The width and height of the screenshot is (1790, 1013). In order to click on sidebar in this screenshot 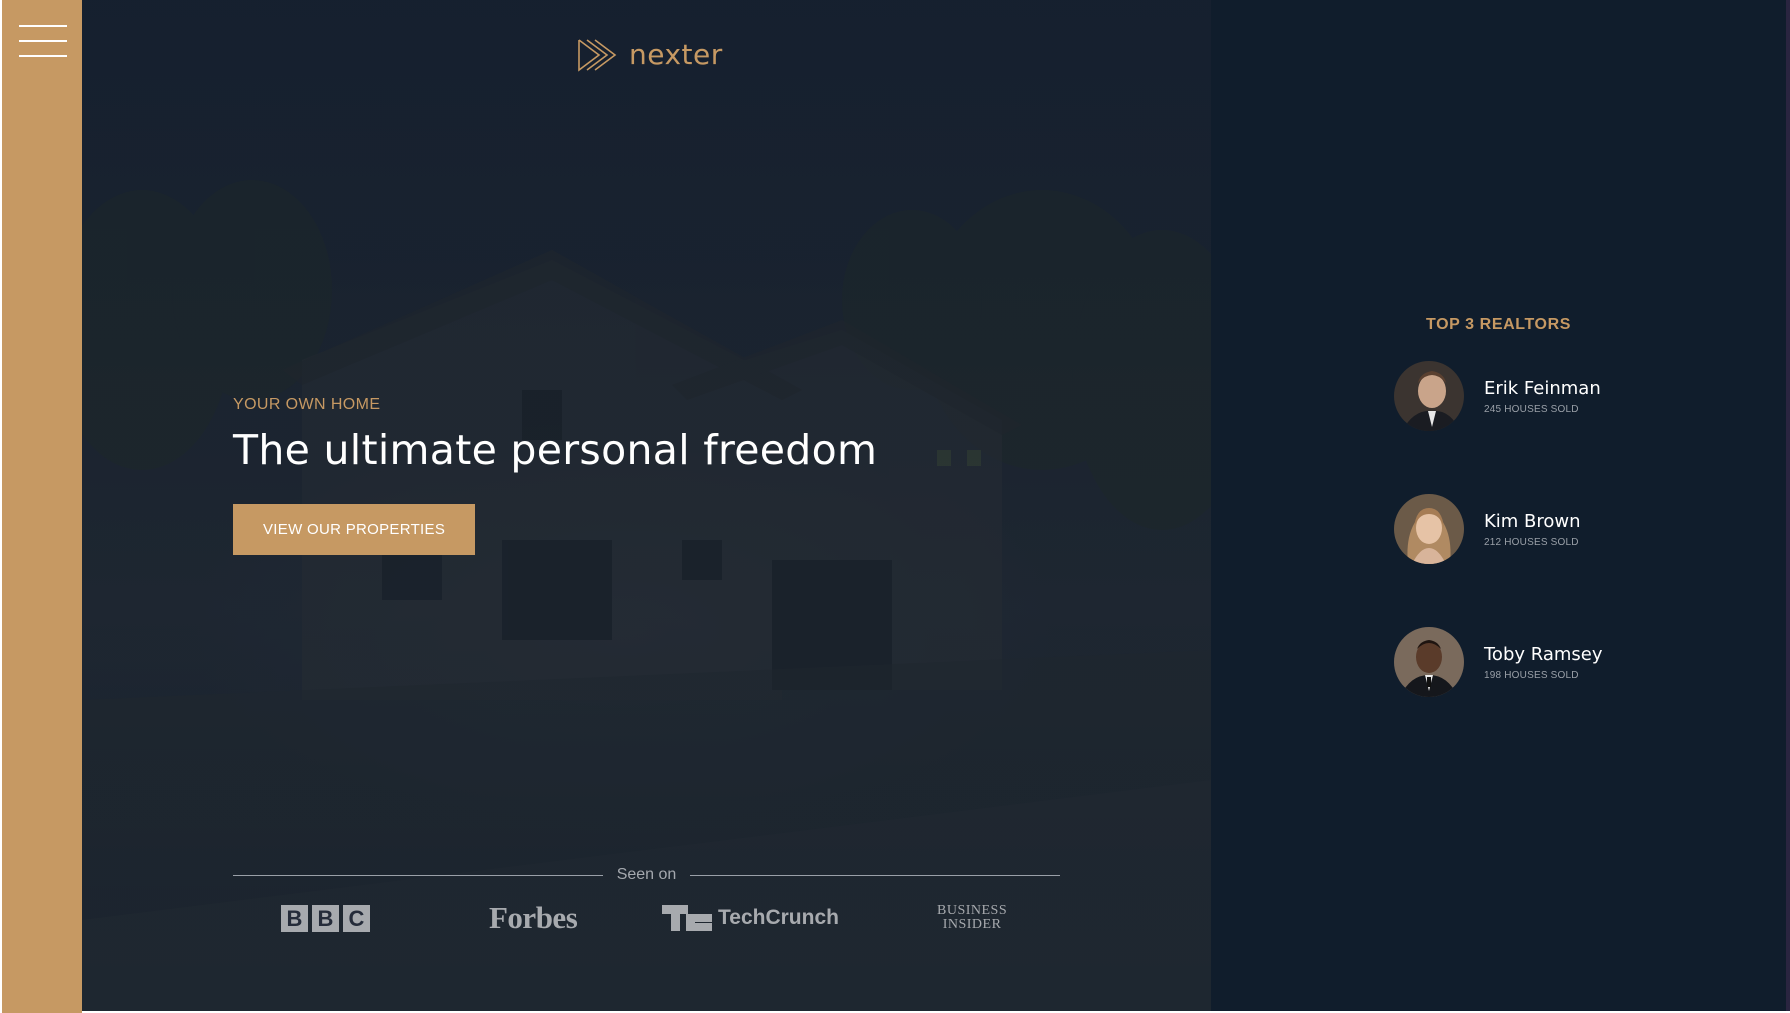, I will do `click(42, 506)`.